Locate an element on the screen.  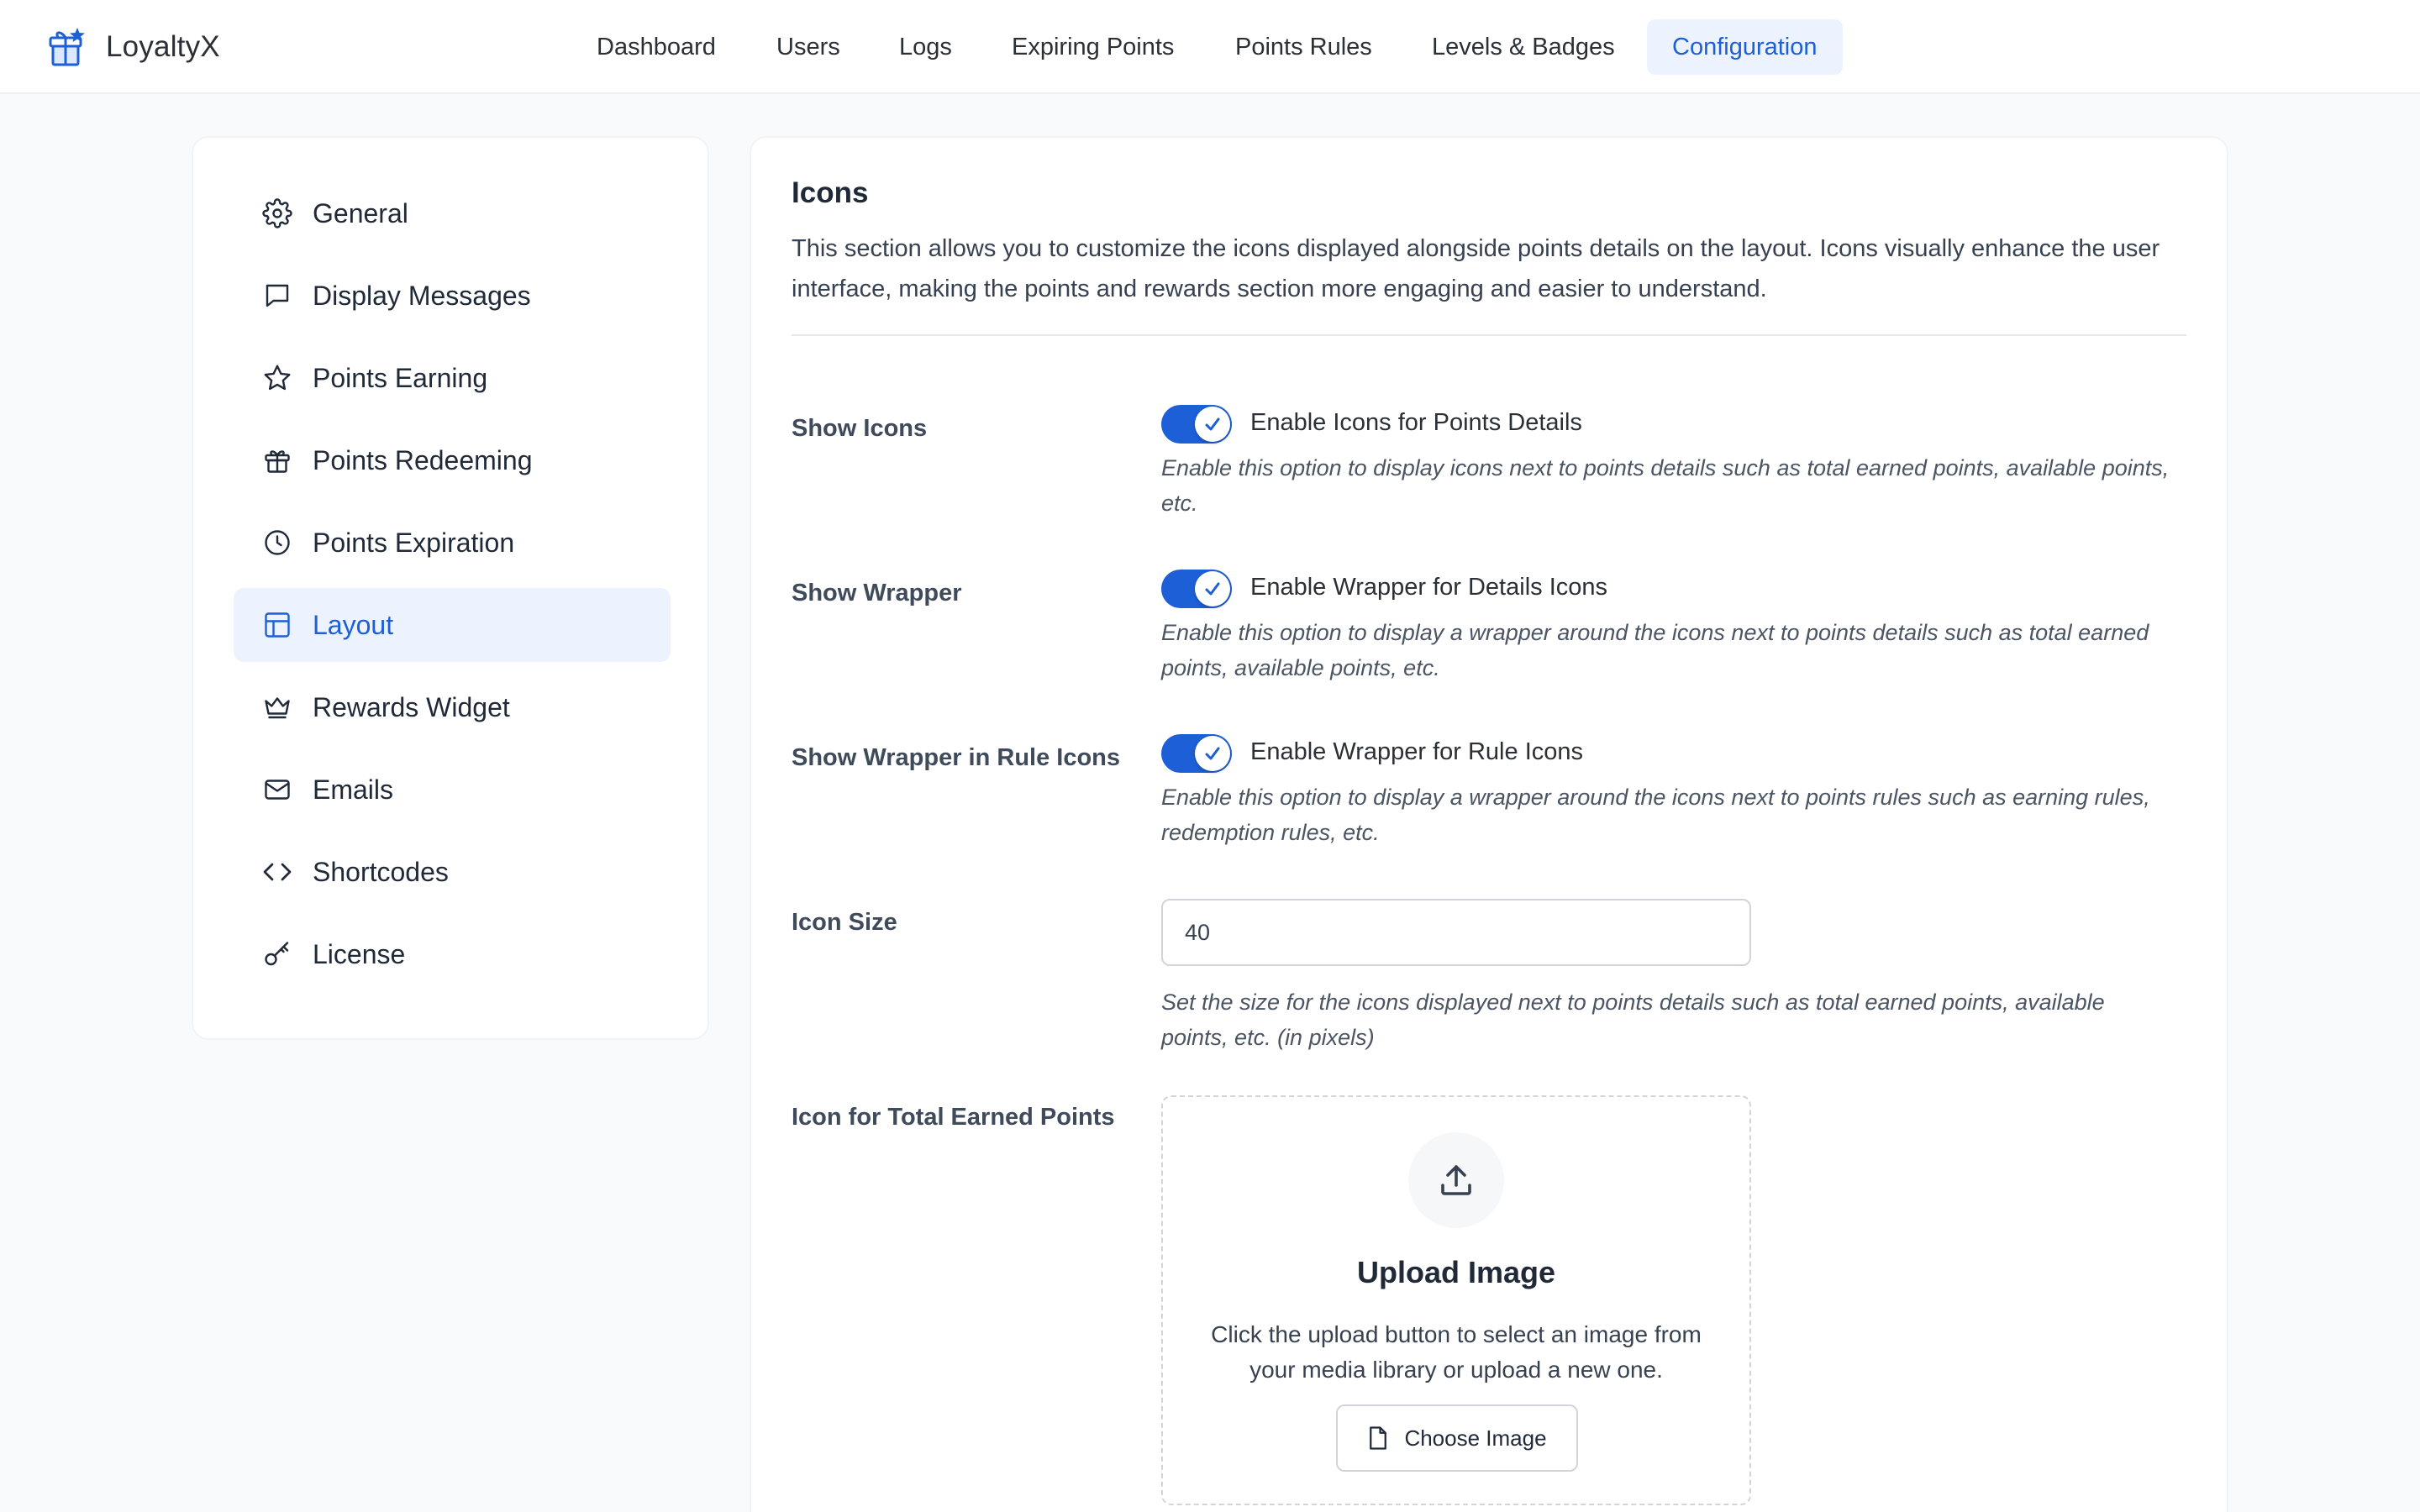
icon-size-label: Icon Size is located at coordinates (844, 922).